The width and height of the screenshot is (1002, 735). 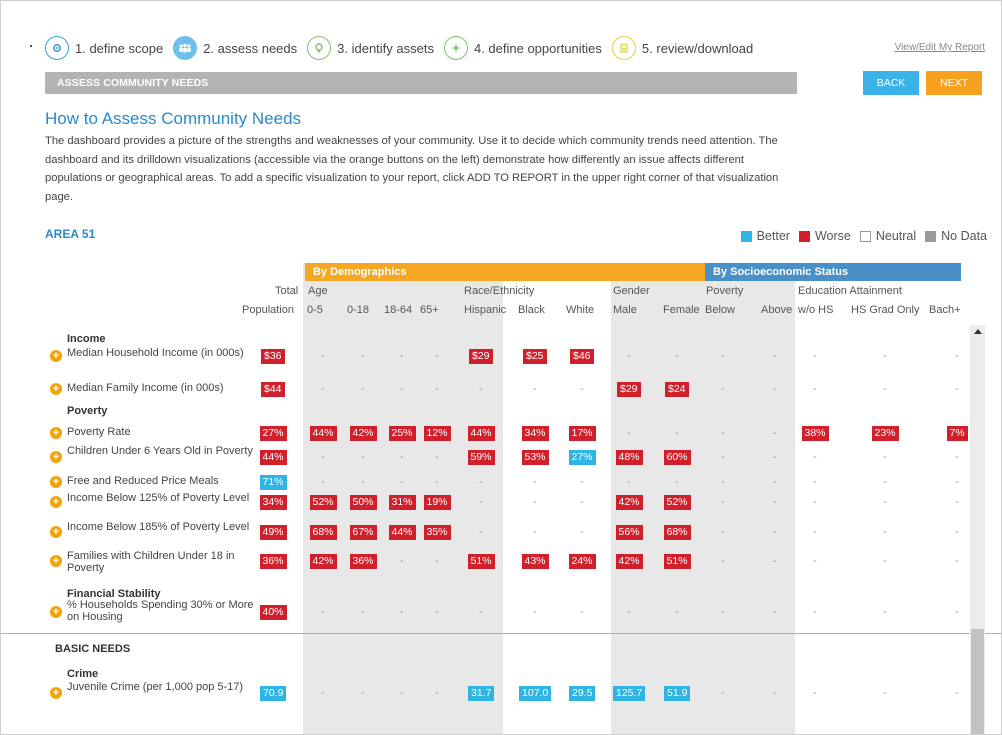 I want to click on header-below: Below, so click(x=720, y=310).